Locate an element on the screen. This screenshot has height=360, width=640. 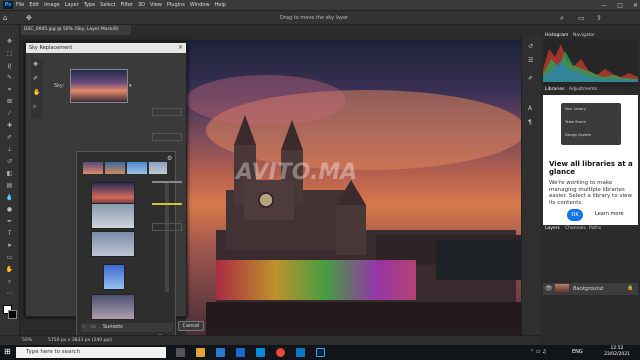
language-indicator: ENG is located at coordinates (577, 352).